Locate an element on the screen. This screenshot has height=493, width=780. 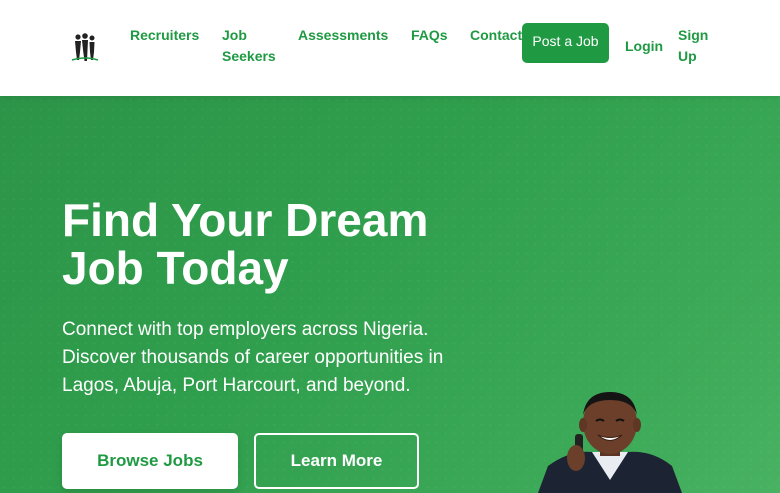
nav-recruiters: Recruiters is located at coordinates (164, 35).